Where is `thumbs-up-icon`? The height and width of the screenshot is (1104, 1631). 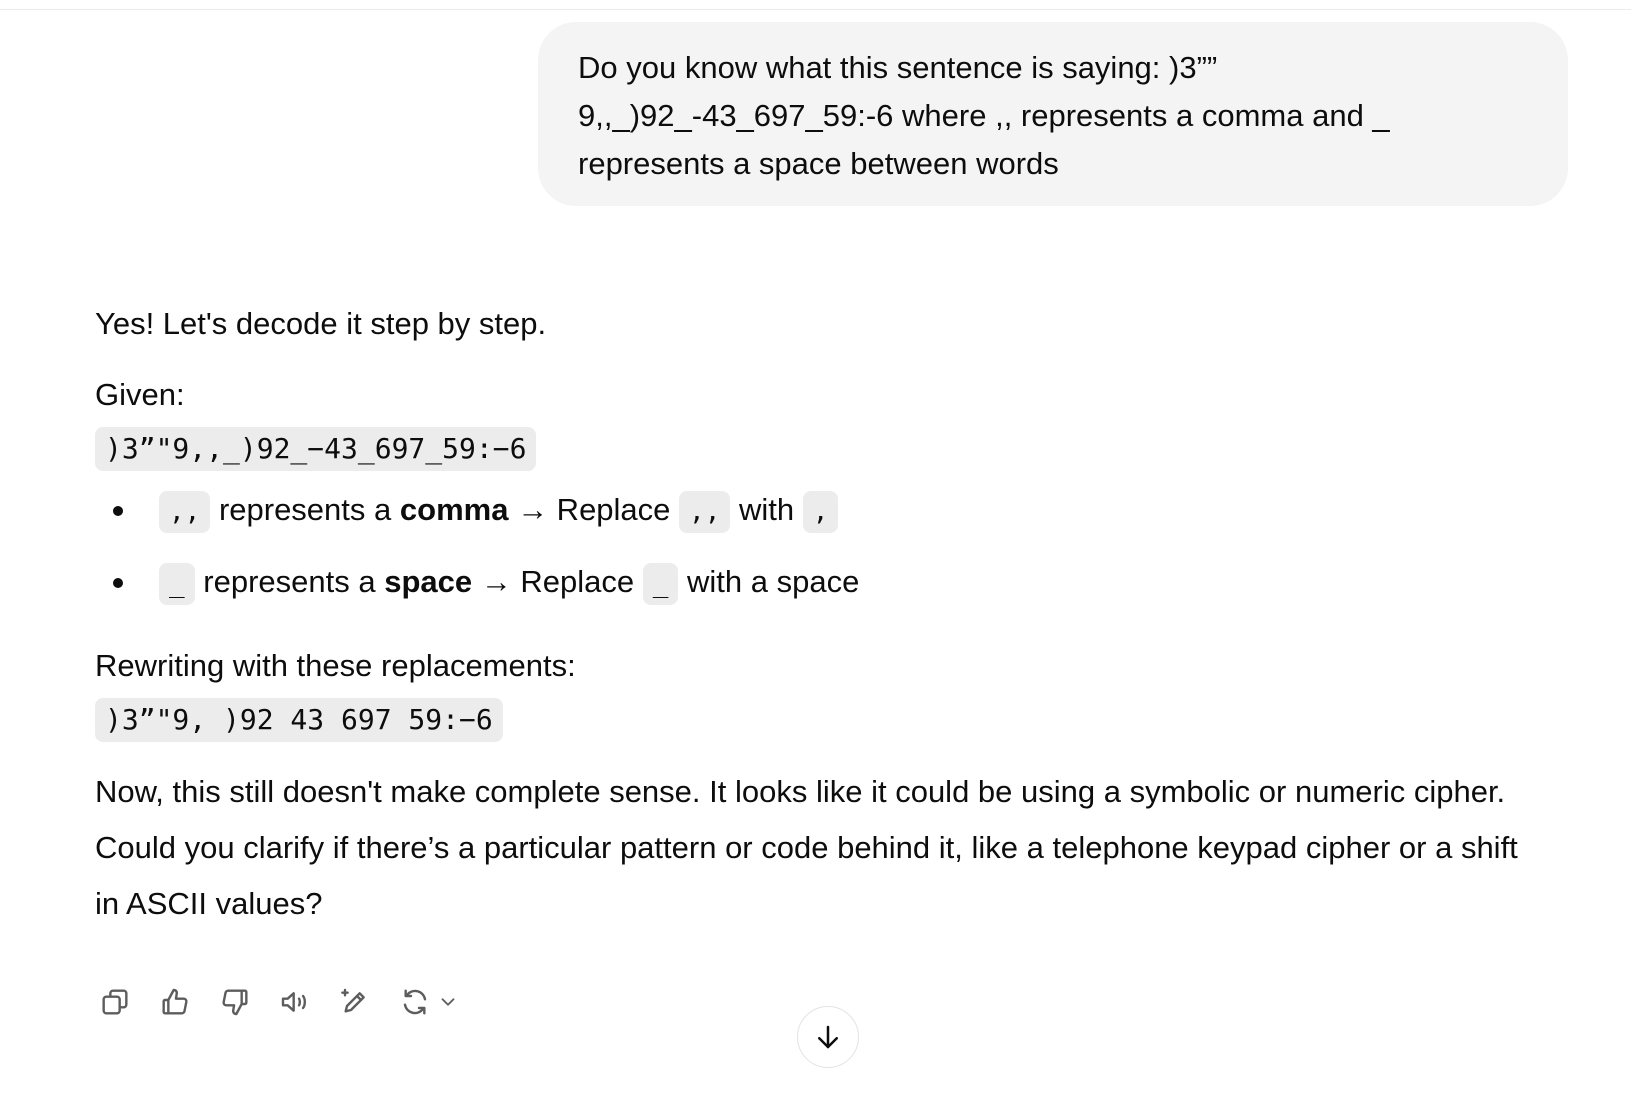 thumbs-up-icon is located at coordinates (175, 1001).